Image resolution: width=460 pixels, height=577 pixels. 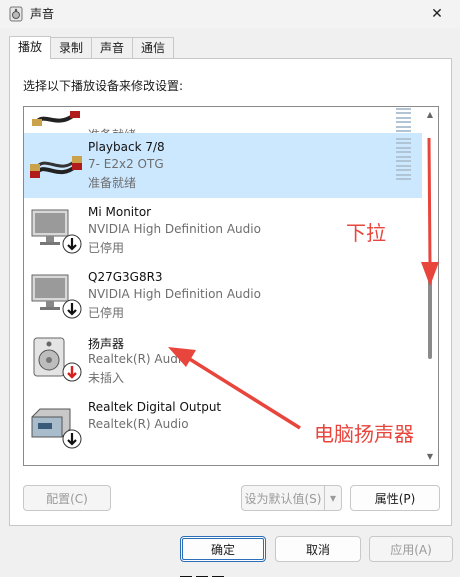 What do you see at coordinates (125, 277) in the screenshot?
I see `device-name: Q27G3G8R3` at bounding box center [125, 277].